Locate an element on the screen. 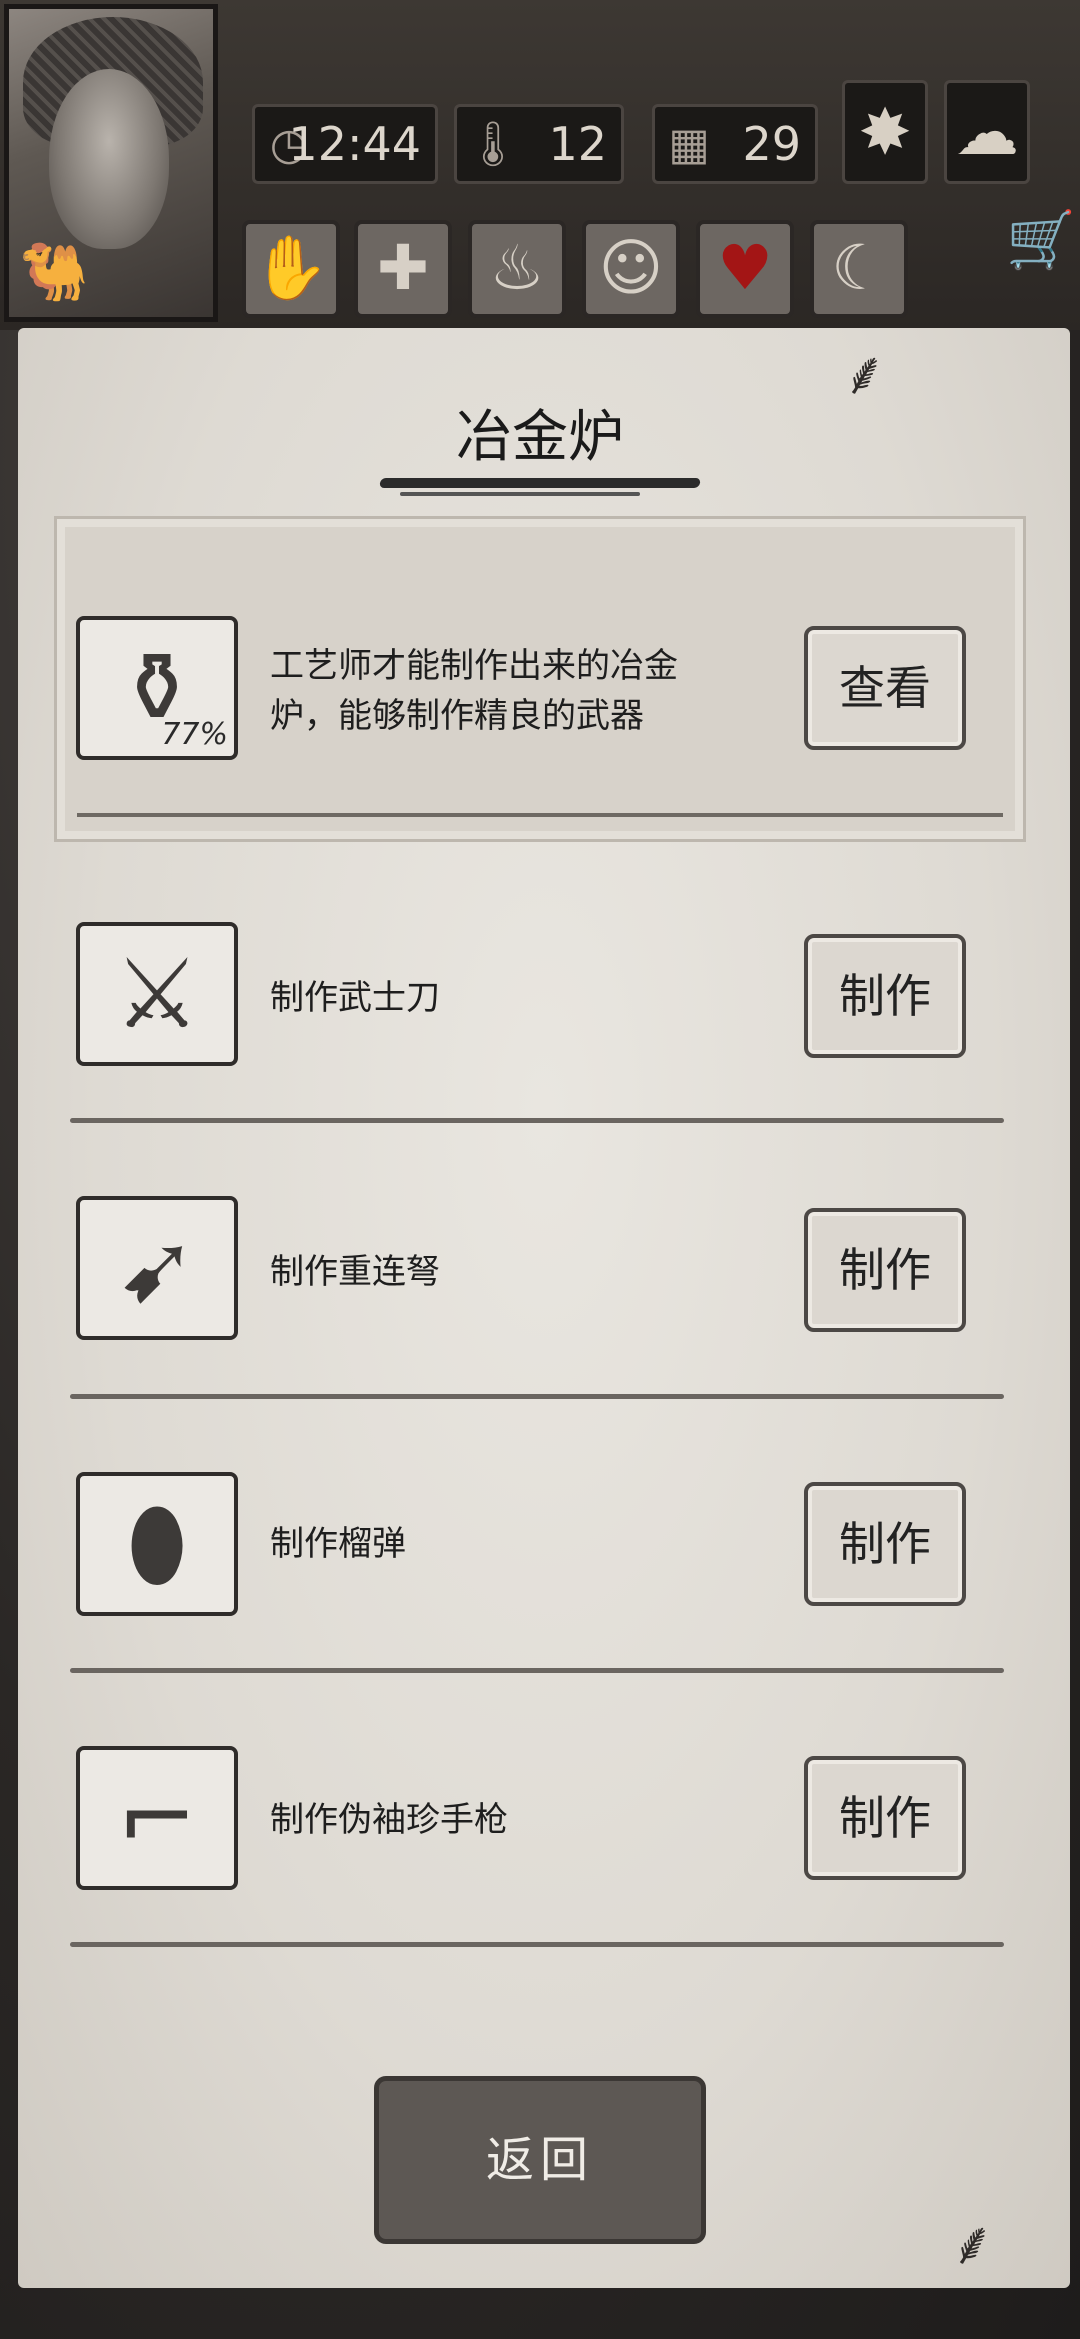 The width and height of the screenshot is (1080, 2339). recipe-label: 制作武士刀 is located at coordinates (355, 998).